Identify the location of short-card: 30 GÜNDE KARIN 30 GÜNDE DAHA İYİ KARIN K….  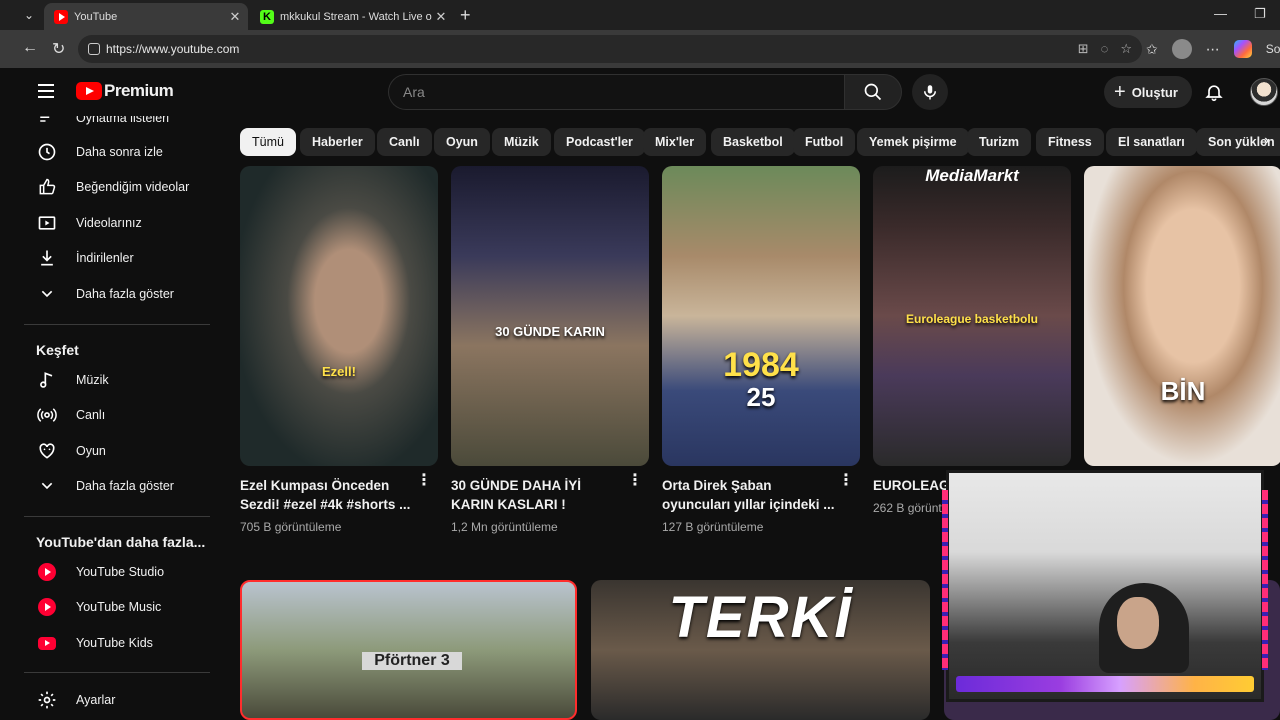
(550, 350).